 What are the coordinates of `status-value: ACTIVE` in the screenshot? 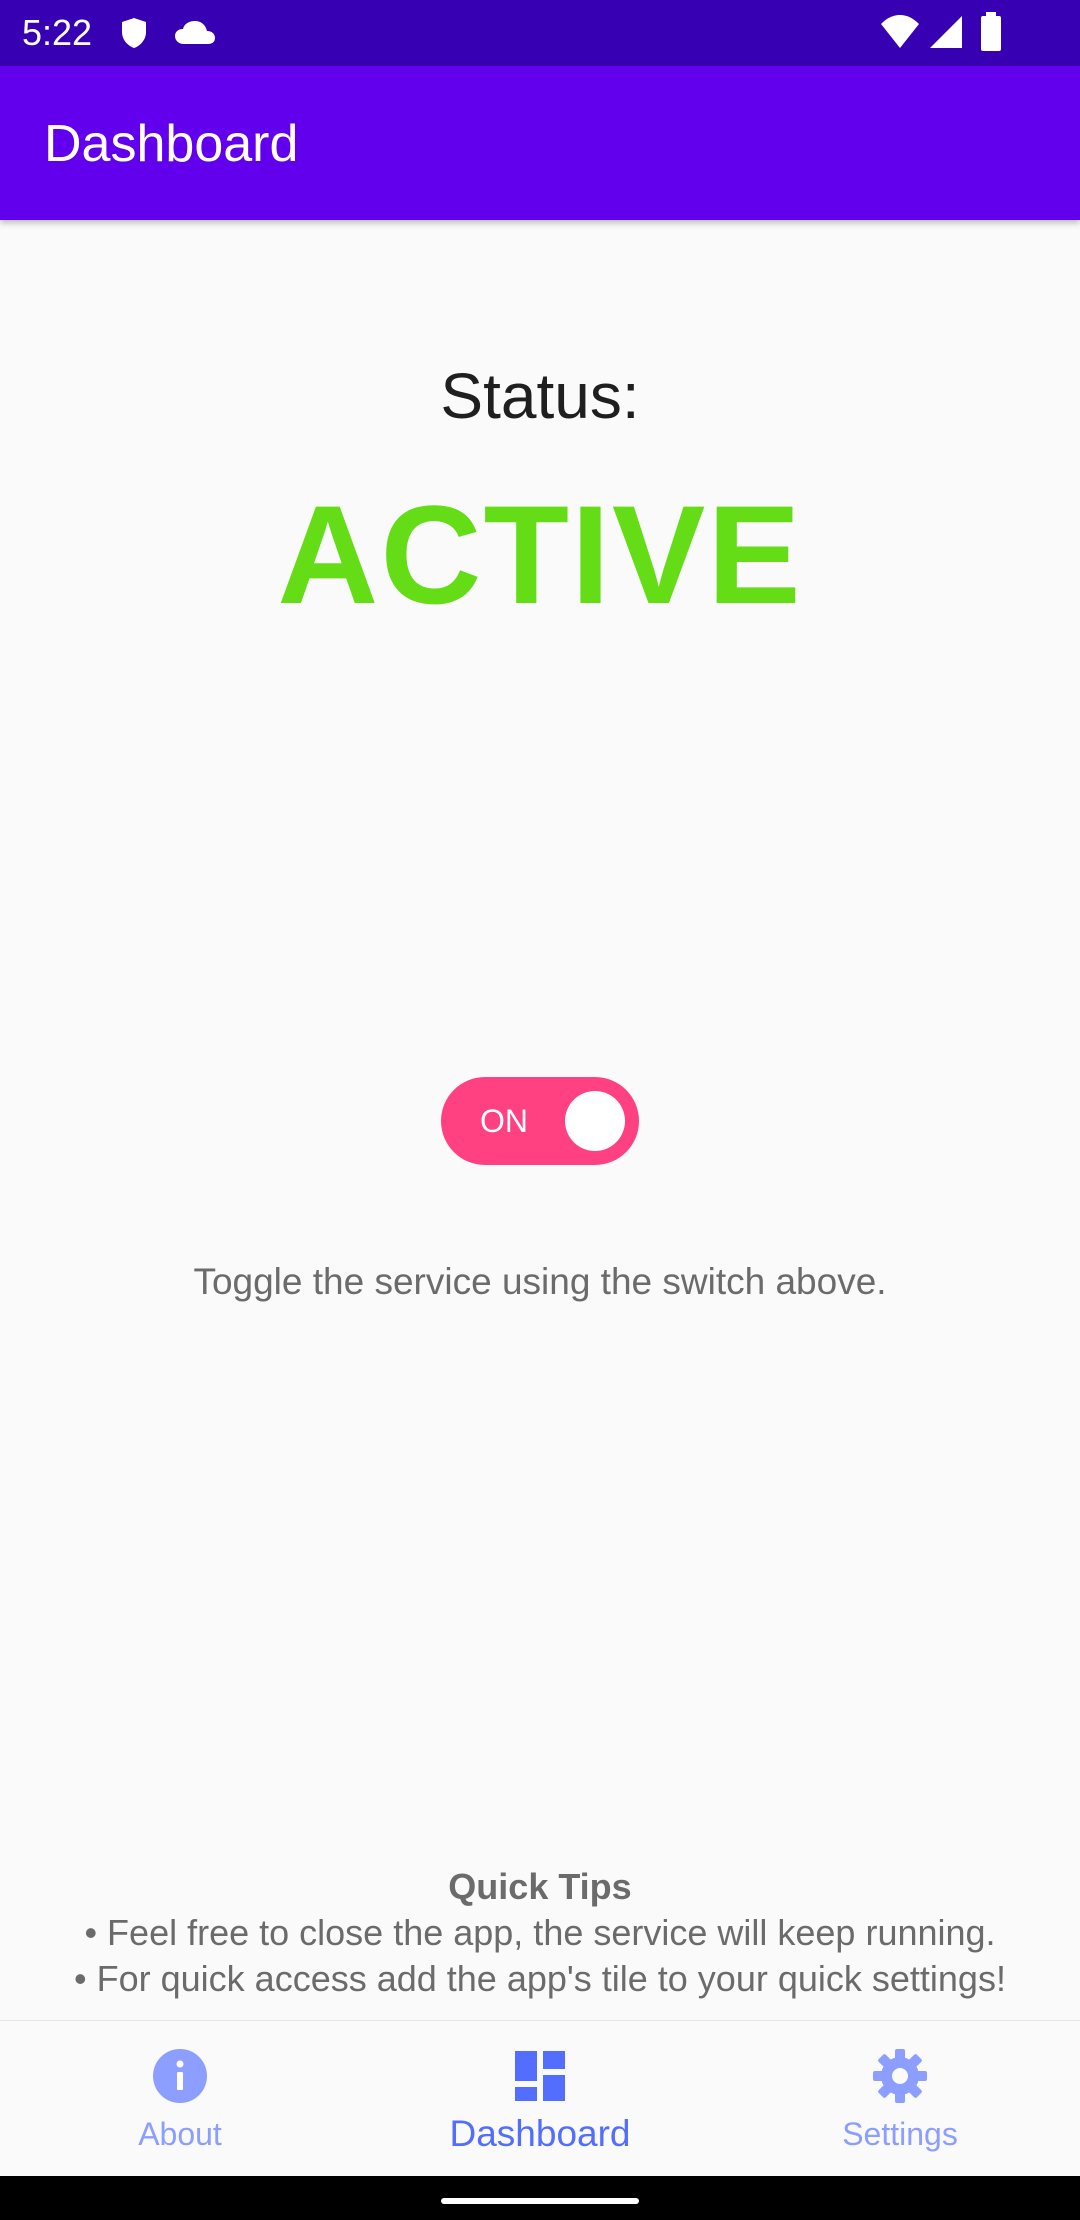 It's located at (540, 554).